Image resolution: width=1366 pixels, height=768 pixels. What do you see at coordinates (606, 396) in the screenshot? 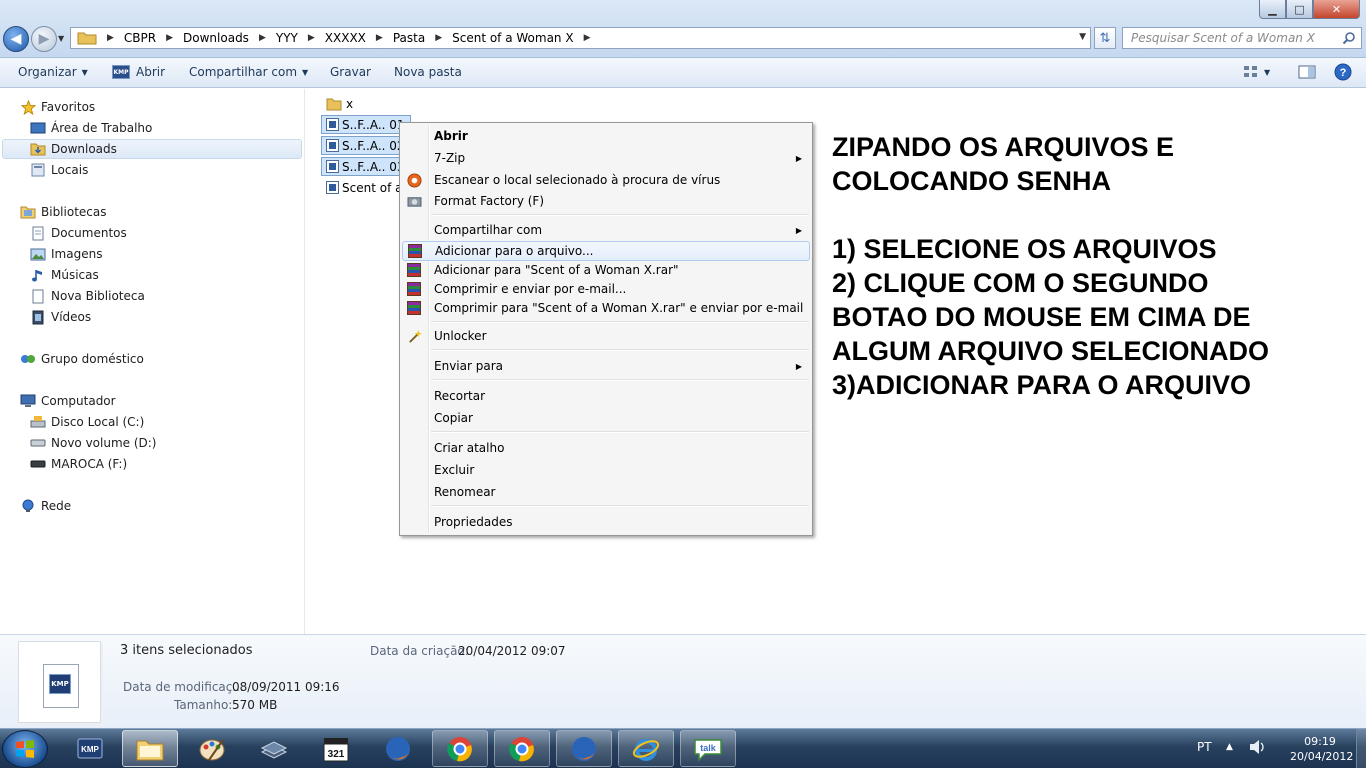
I see `menu-item-cut: Recortar` at bounding box center [606, 396].